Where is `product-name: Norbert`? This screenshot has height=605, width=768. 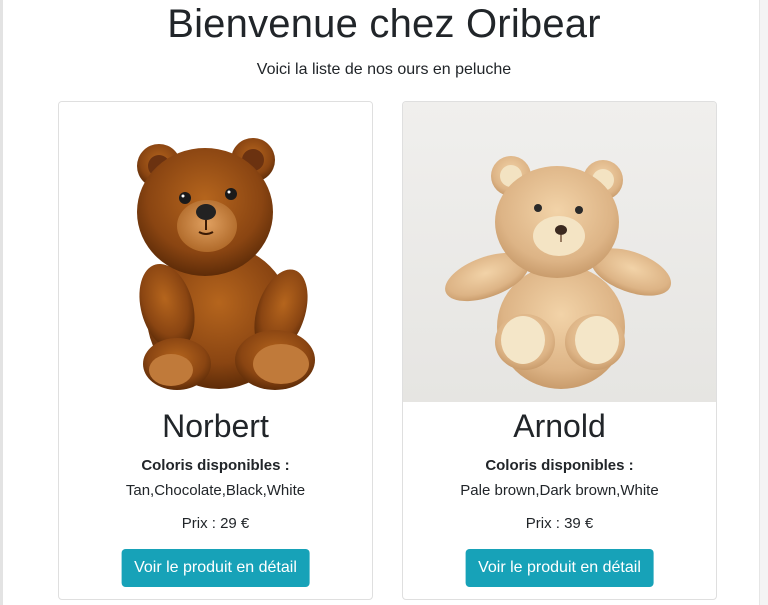
product-name: Norbert is located at coordinates (215, 426).